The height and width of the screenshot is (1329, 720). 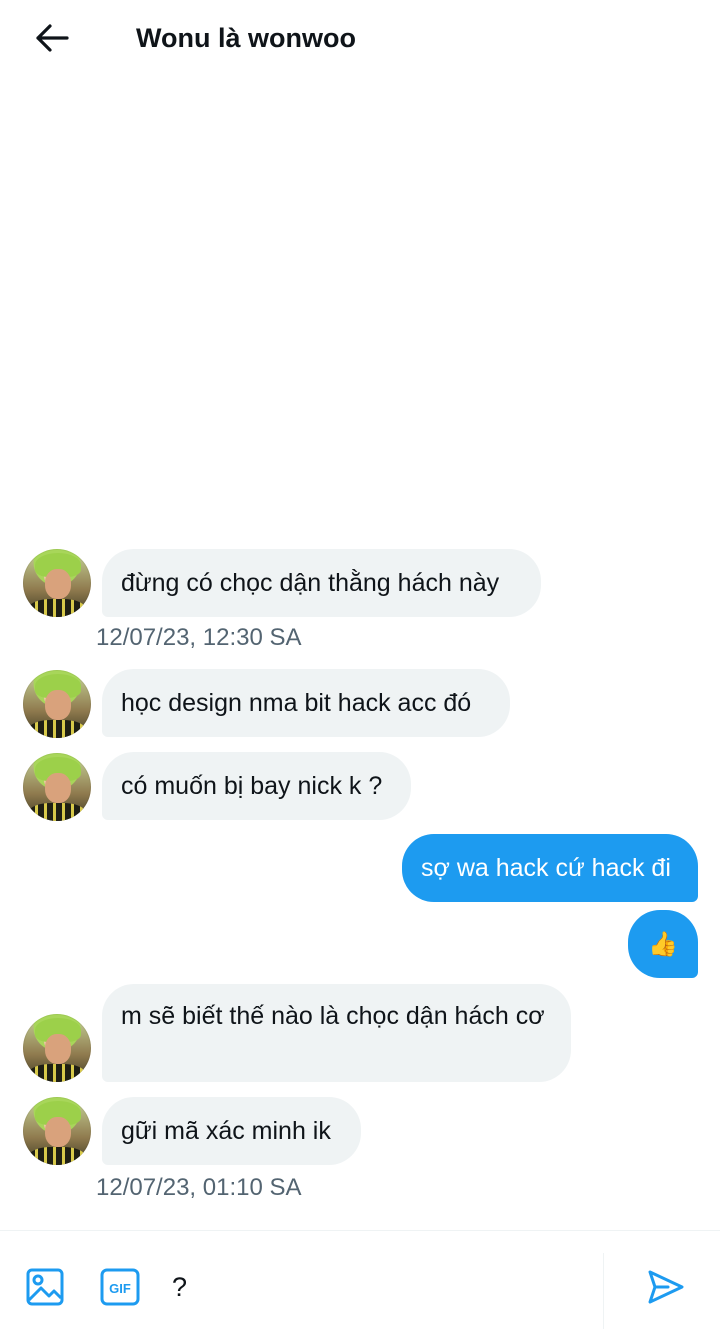 What do you see at coordinates (372, 1287) in the screenshot?
I see `message-input` at bounding box center [372, 1287].